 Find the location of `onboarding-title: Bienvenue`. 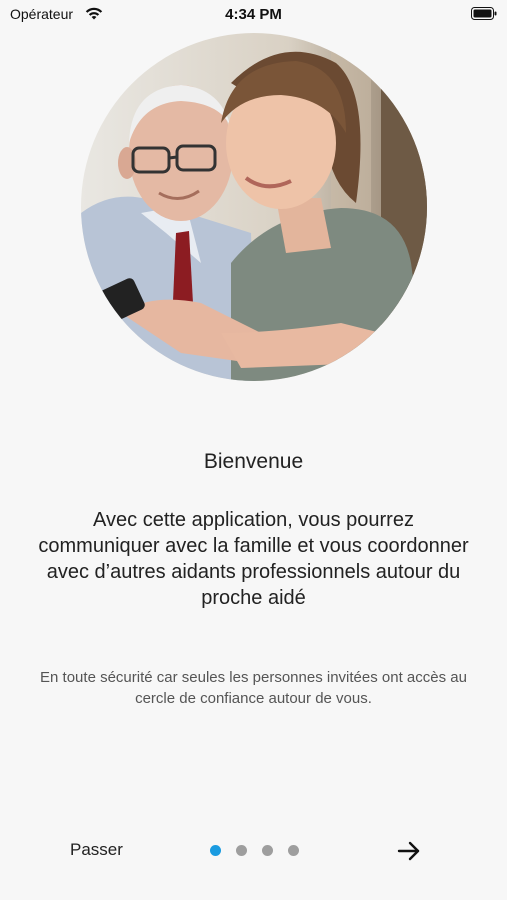

onboarding-title: Bienvenue is located at coordinates (253, 461).